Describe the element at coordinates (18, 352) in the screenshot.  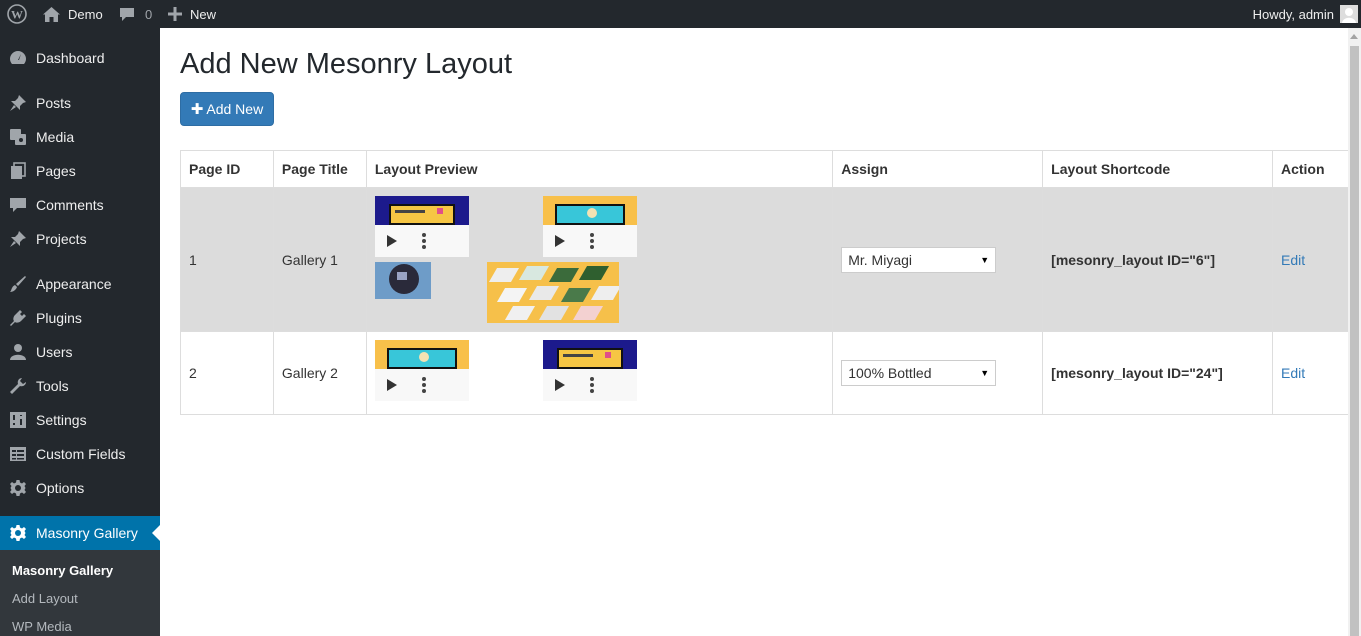
I see `user-icon` at that location.